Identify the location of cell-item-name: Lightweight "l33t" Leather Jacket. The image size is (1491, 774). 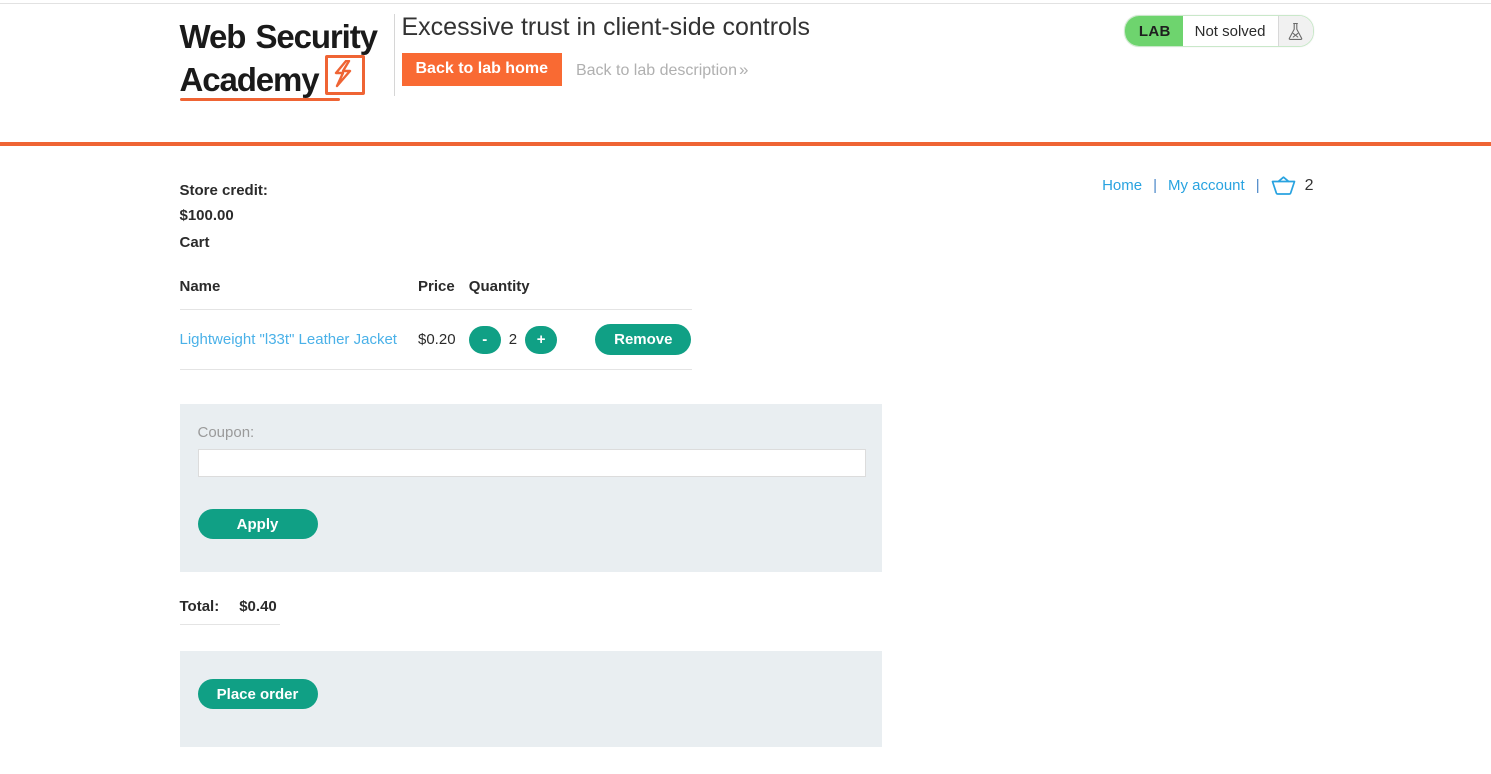
(298, 339).